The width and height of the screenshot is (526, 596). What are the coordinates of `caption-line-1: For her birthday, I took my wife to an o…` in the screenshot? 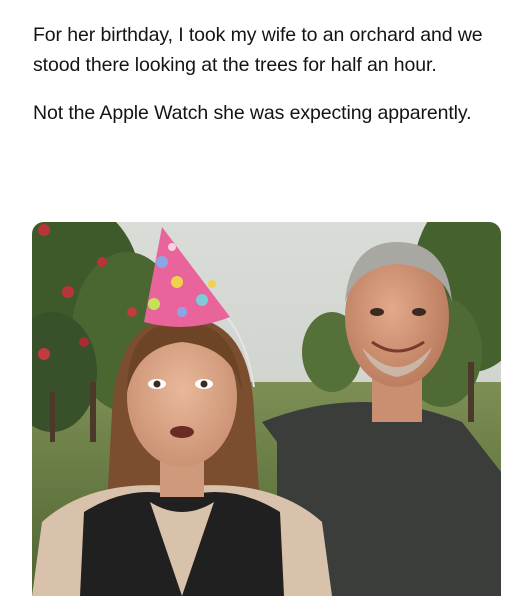 It's located at (258, 50).